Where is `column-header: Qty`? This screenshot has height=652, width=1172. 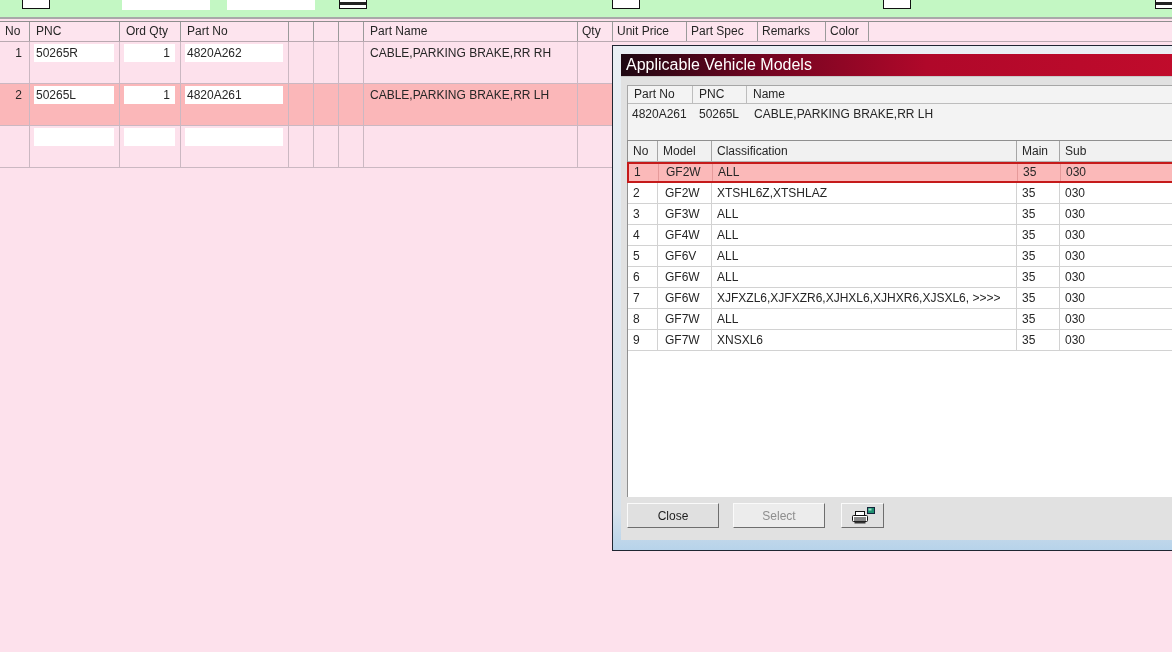 column-header: Qty is located at coordinates (595, 31).